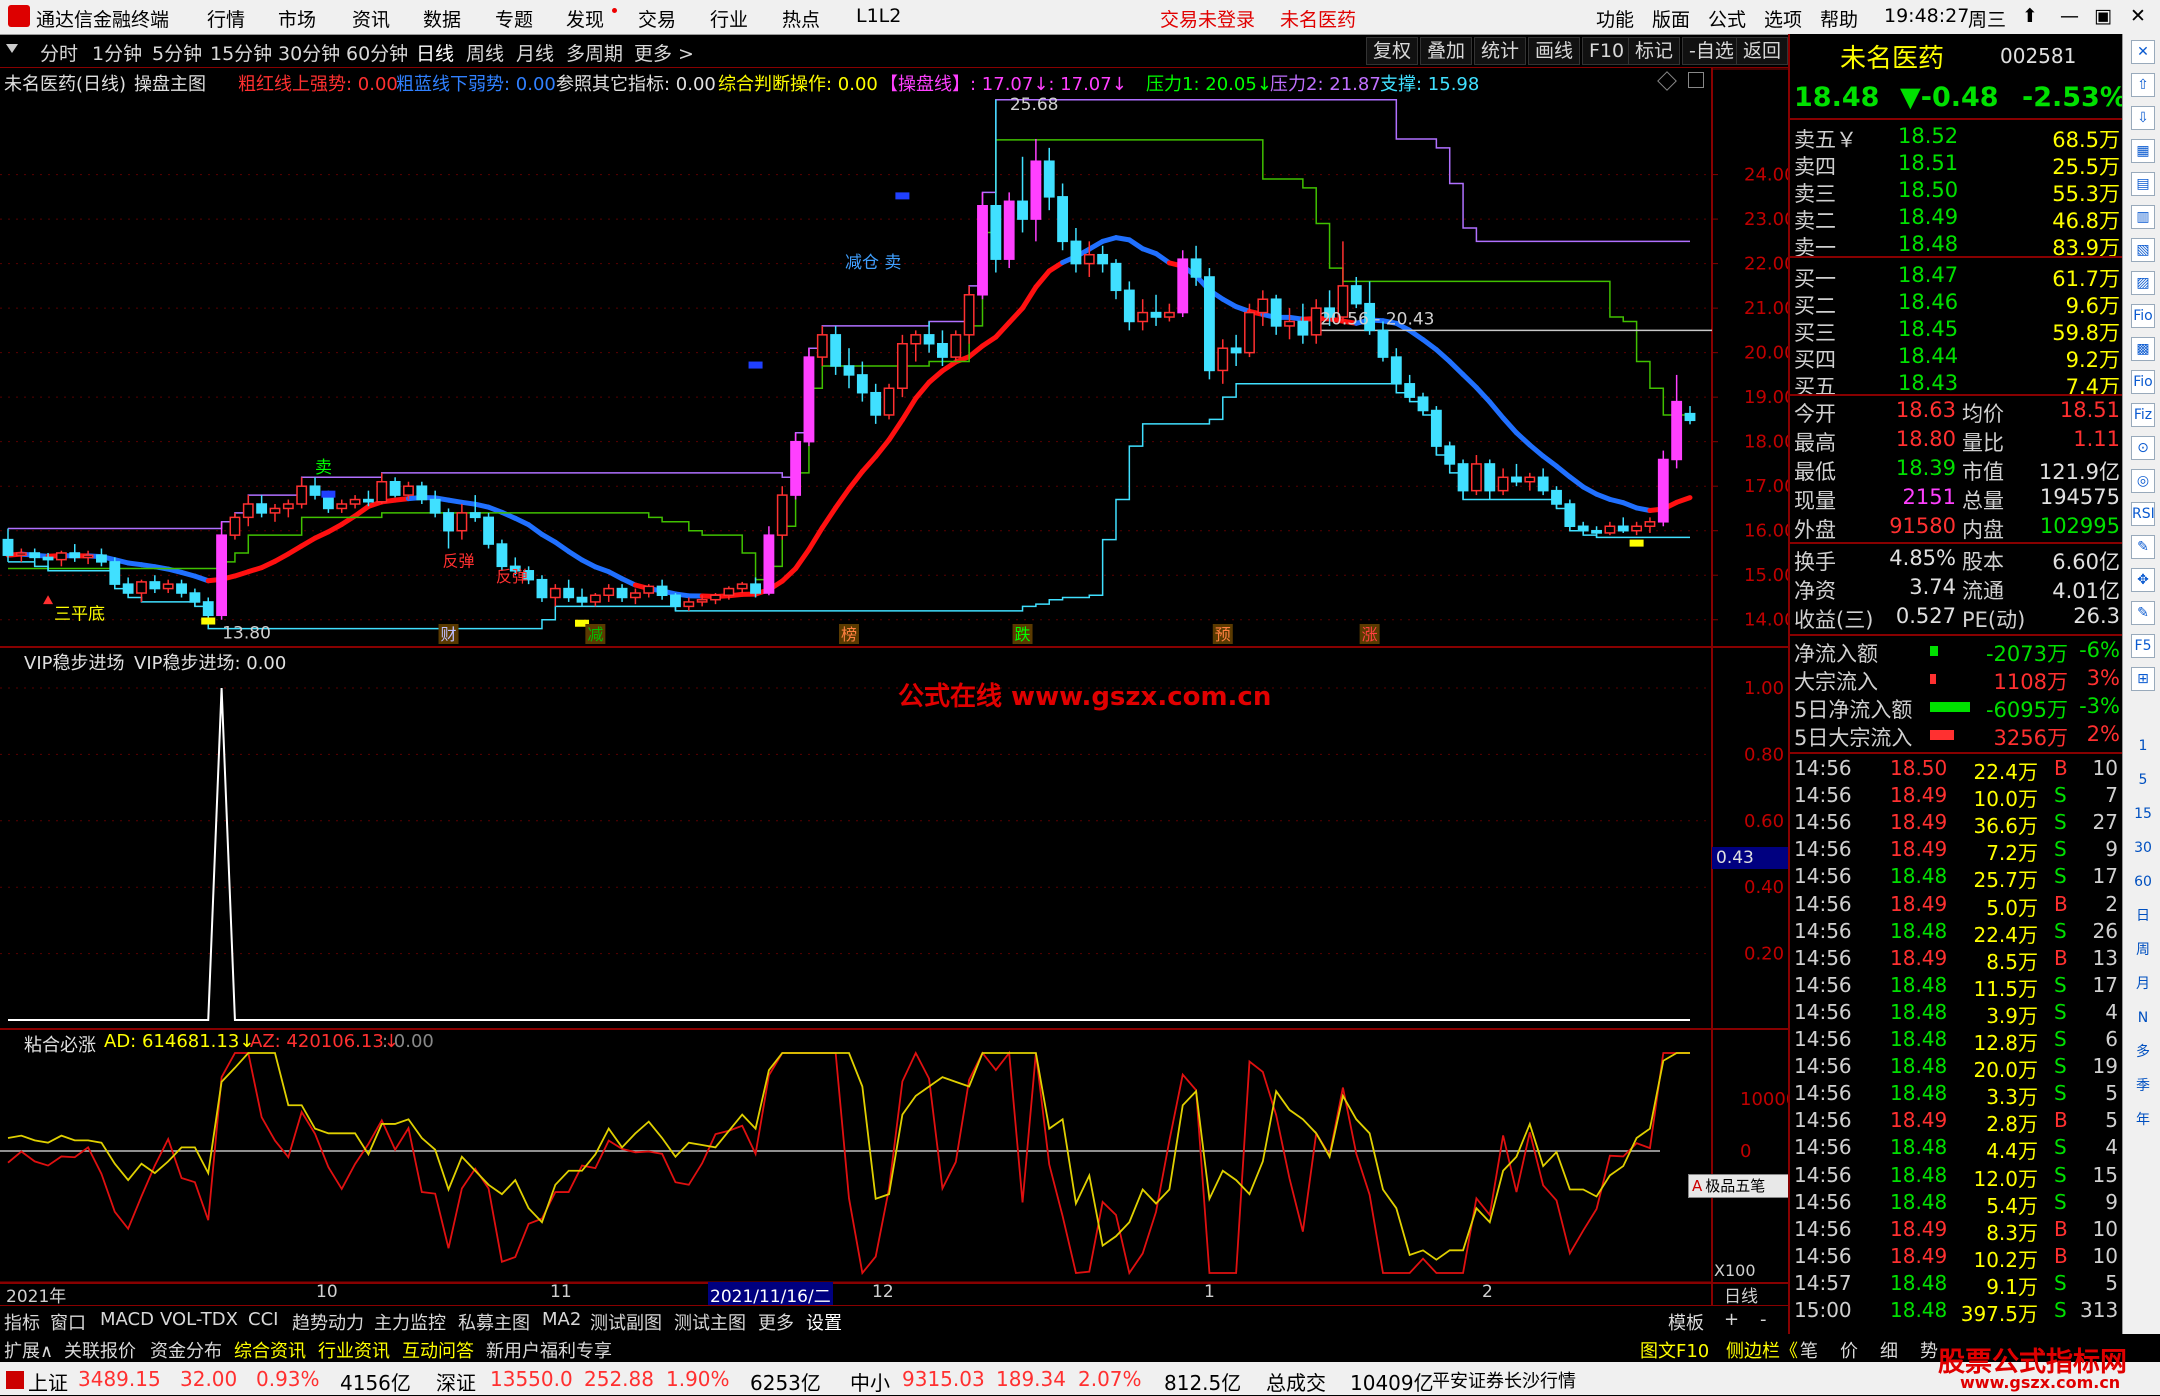 This screenshot has height=1396, width=2160. Describe the element at coordinates (12, 48) in the screenshot. I see `collapse-arrow-icon` at that location.